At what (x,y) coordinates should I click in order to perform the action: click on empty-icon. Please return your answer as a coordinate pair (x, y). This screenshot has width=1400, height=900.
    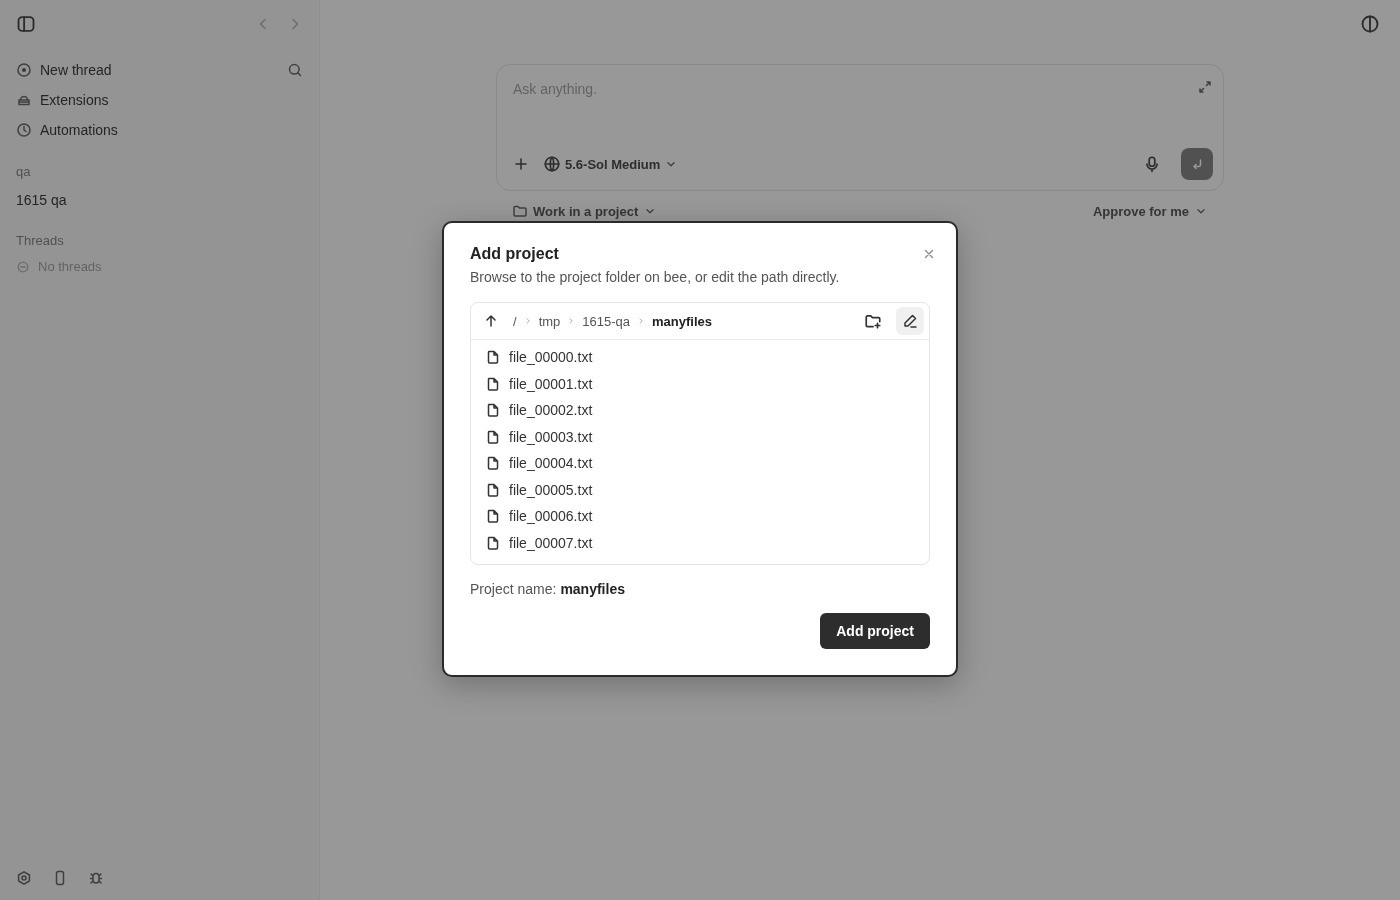
    Looking at the image, I should click on (23, 266).